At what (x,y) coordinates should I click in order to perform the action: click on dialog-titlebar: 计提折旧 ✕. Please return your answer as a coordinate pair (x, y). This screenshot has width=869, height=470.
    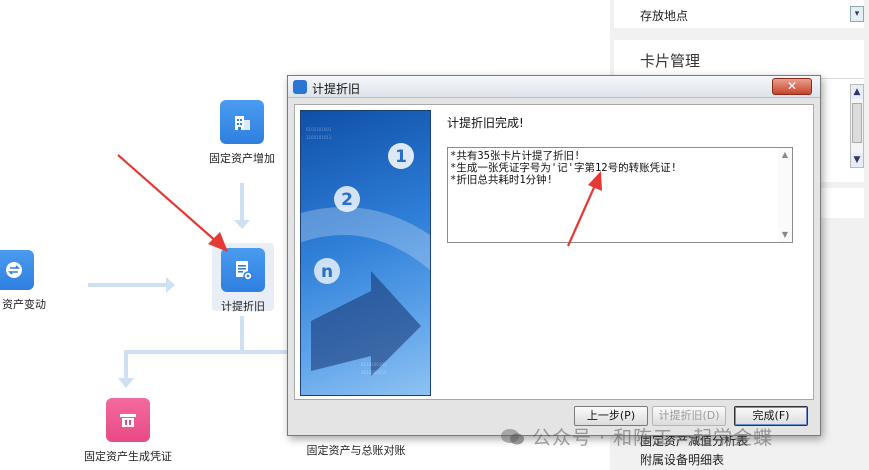
    Looking at the image, I should click on (554, 87).